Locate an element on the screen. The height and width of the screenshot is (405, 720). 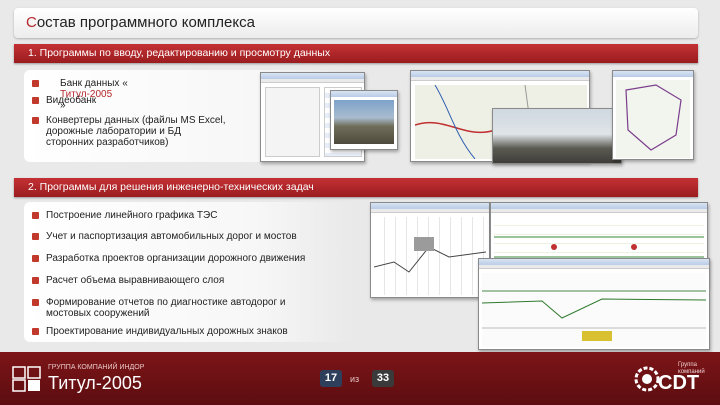
screenshot-region-map is located at coordinates (653, 115).